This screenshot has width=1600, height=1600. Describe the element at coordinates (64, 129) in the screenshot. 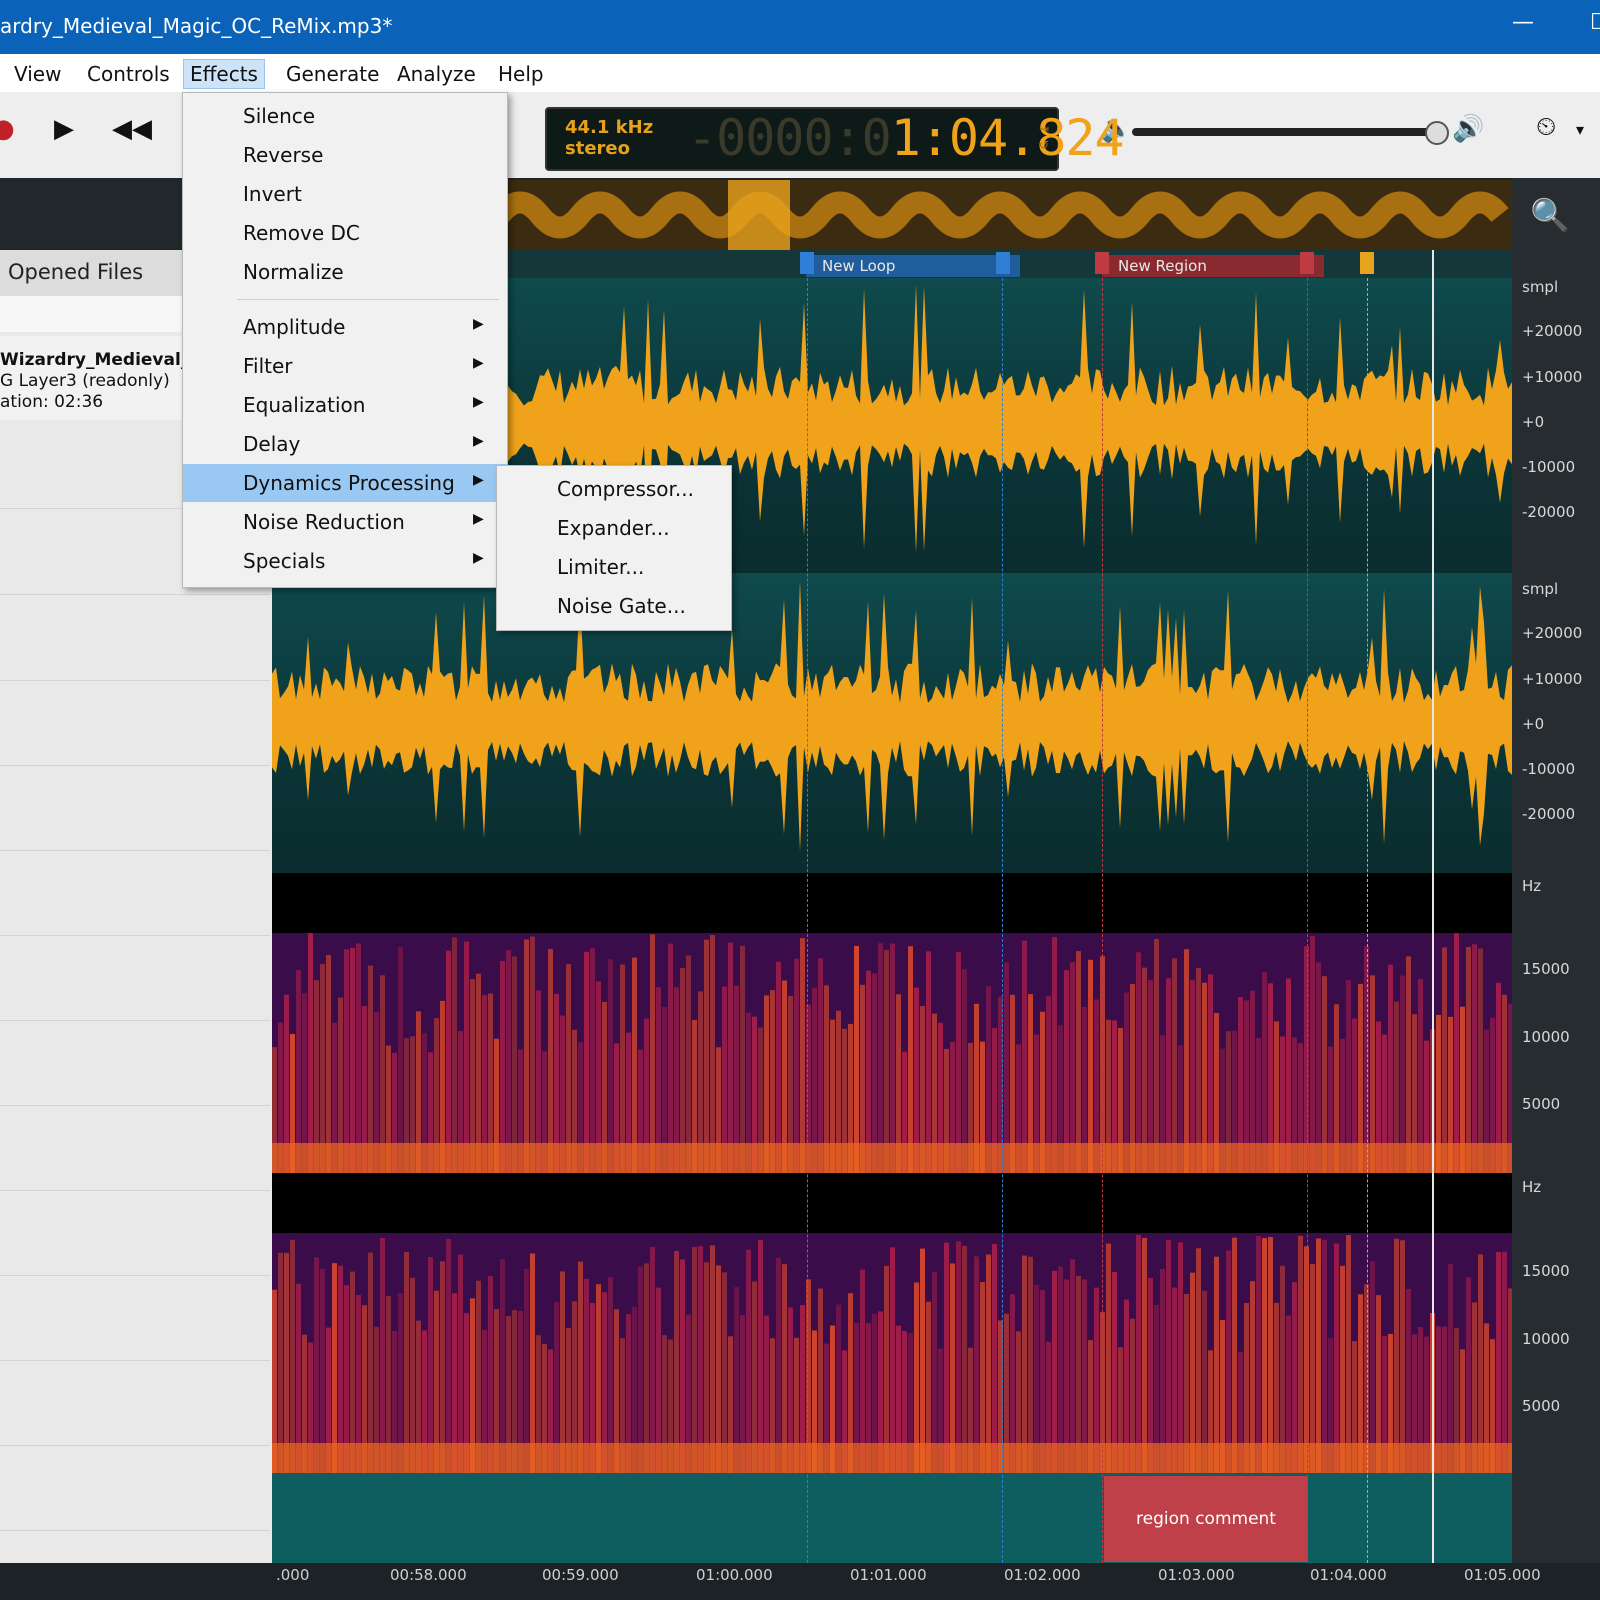

I see `play-icon: ▶` at that location.